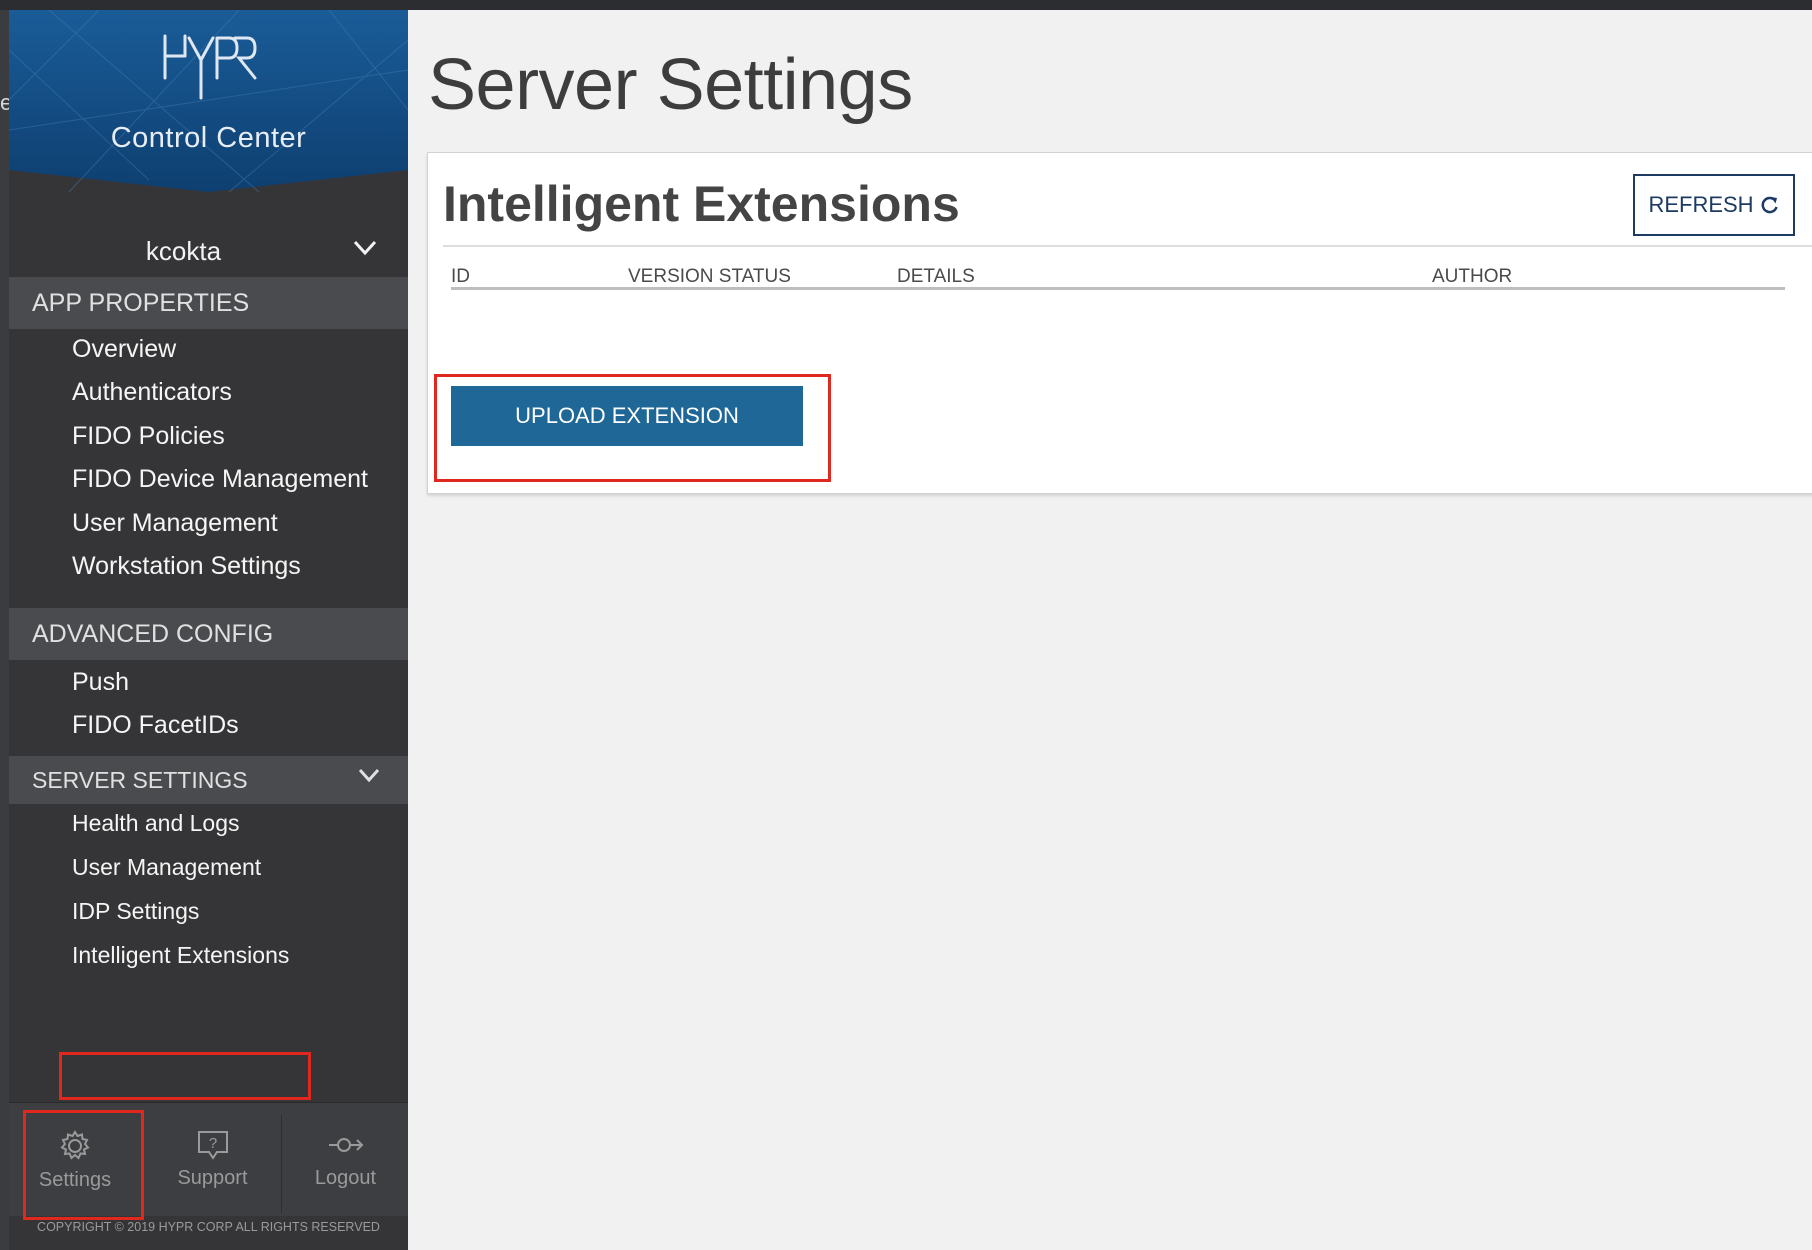  What do you see at coordinates (208, 138) in the screenshot?
I see `logo-subtitle: Control Center` at bounding box center [208, 138].